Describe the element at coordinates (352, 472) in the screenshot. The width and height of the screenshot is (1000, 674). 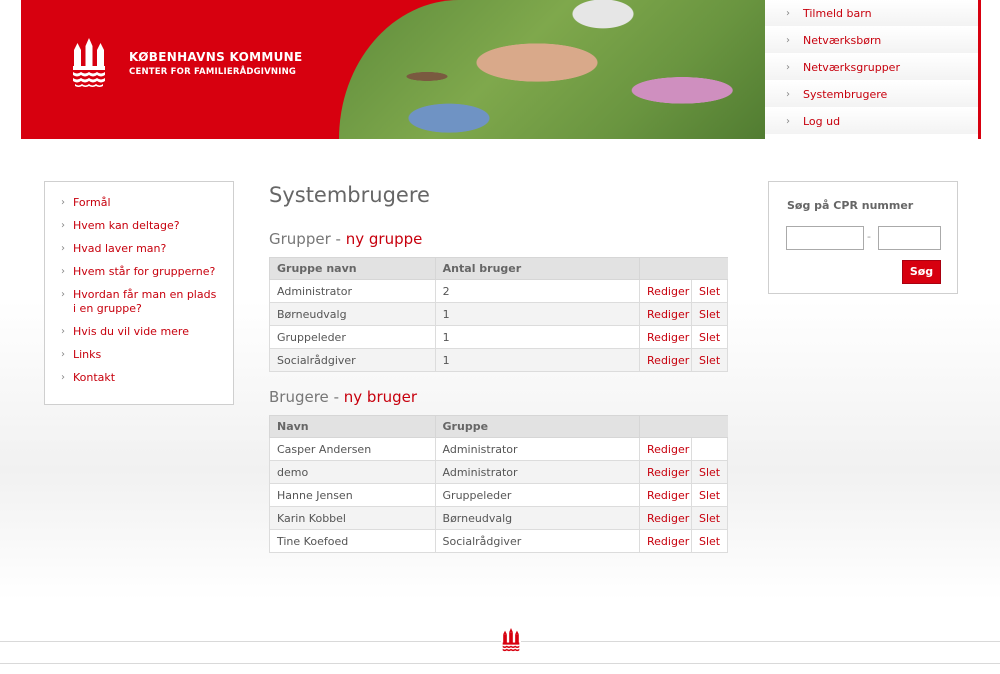
I see `user-name-cell: demo` at that location.